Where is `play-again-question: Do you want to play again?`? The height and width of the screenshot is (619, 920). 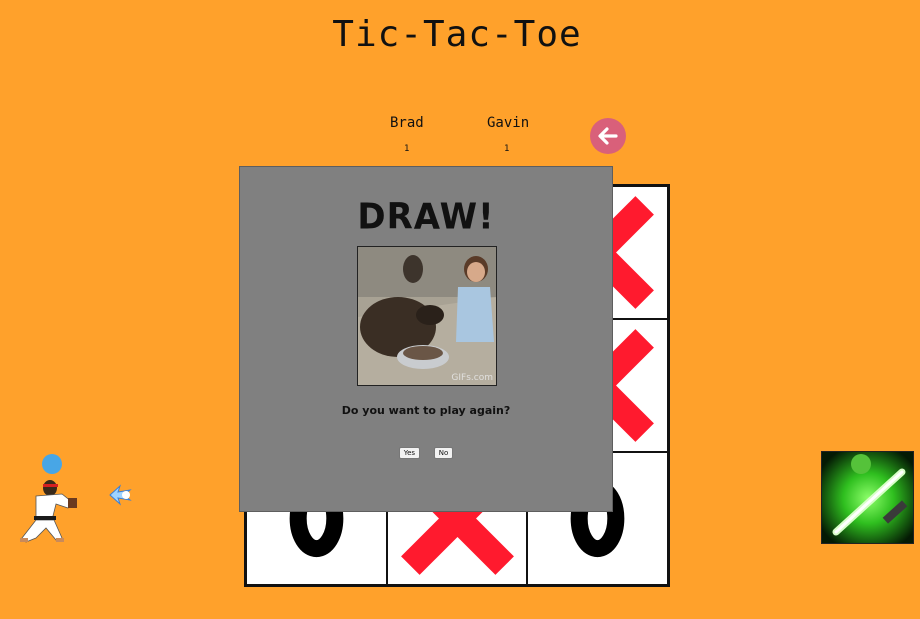 play-again-question: Do you want to play again? is located at coordinates (426, 410).